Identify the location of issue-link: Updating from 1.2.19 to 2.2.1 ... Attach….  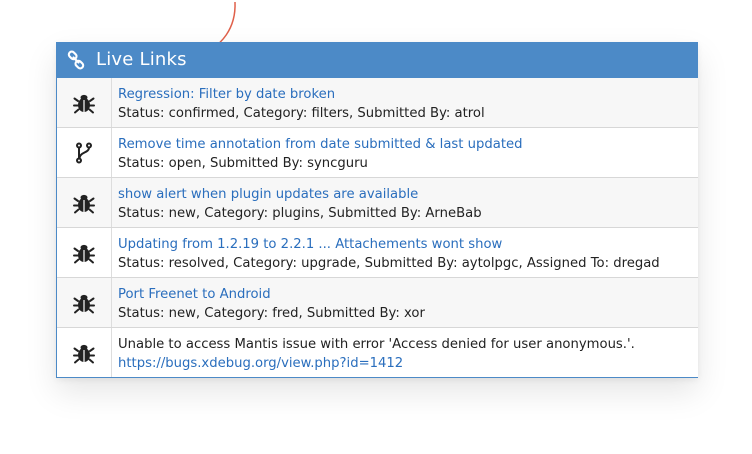
(389, 244).